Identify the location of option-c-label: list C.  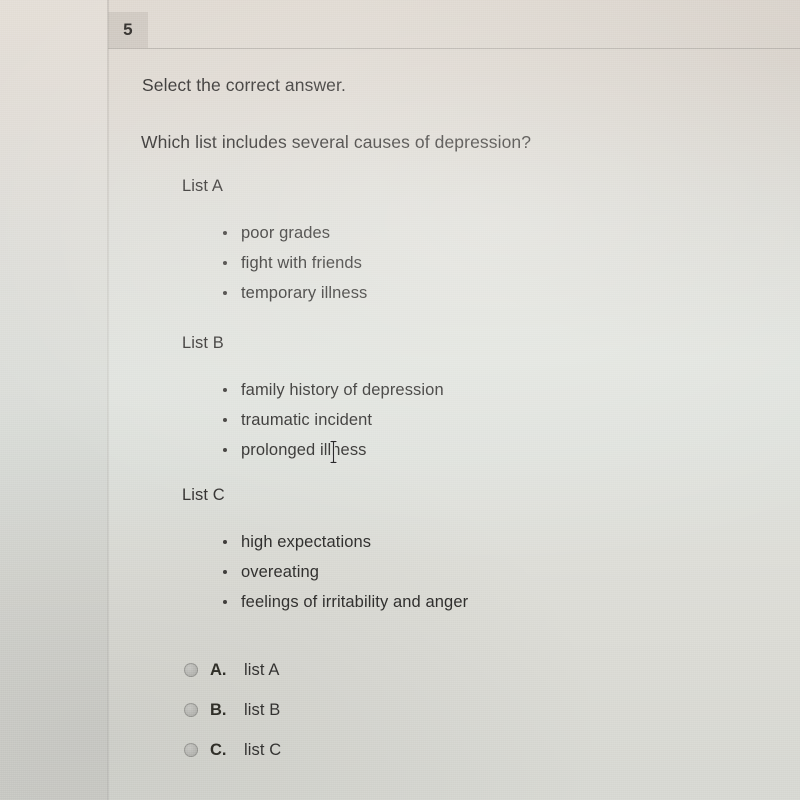
(263, 749).